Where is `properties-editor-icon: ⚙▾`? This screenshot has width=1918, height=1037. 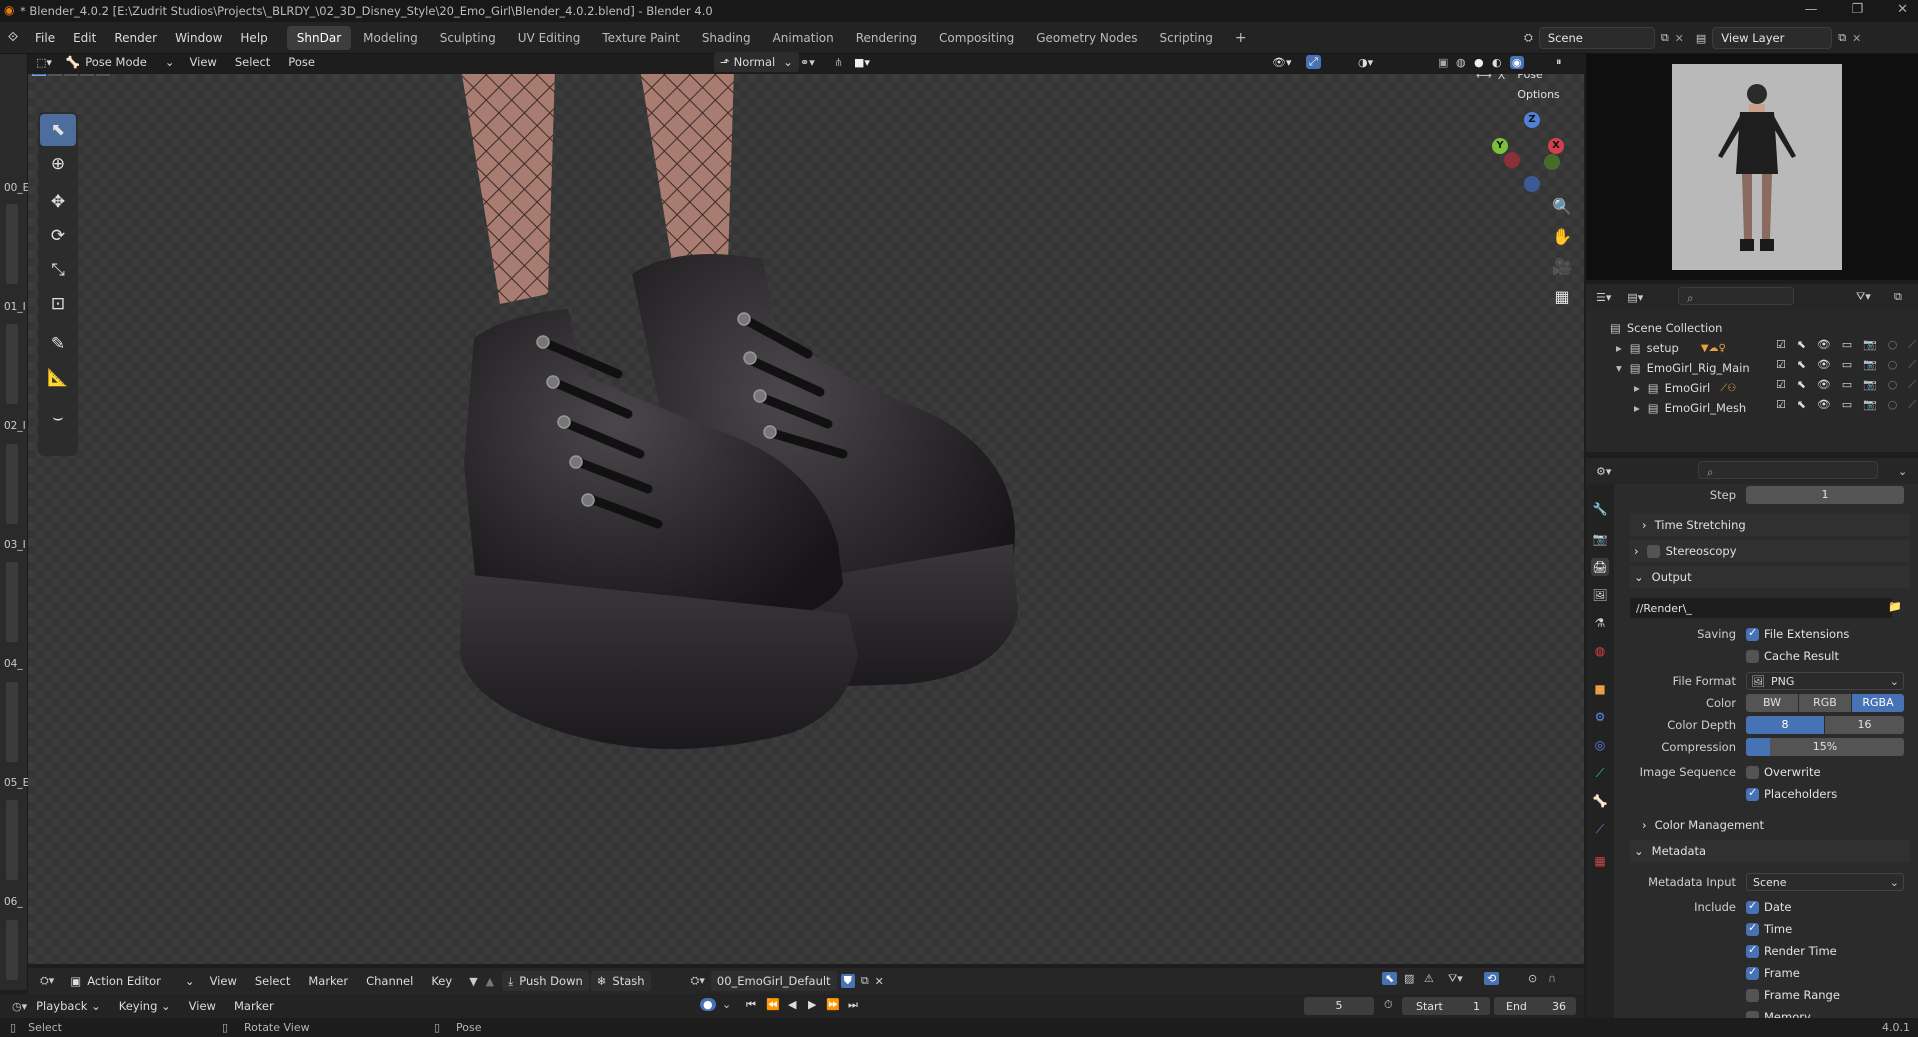
properties-editor-icon: ⚙▾ is located at coordinates (1603, 471).